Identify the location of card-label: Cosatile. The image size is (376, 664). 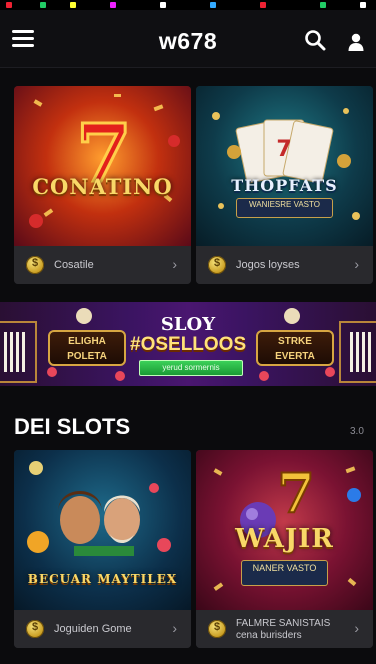
(74, 265).